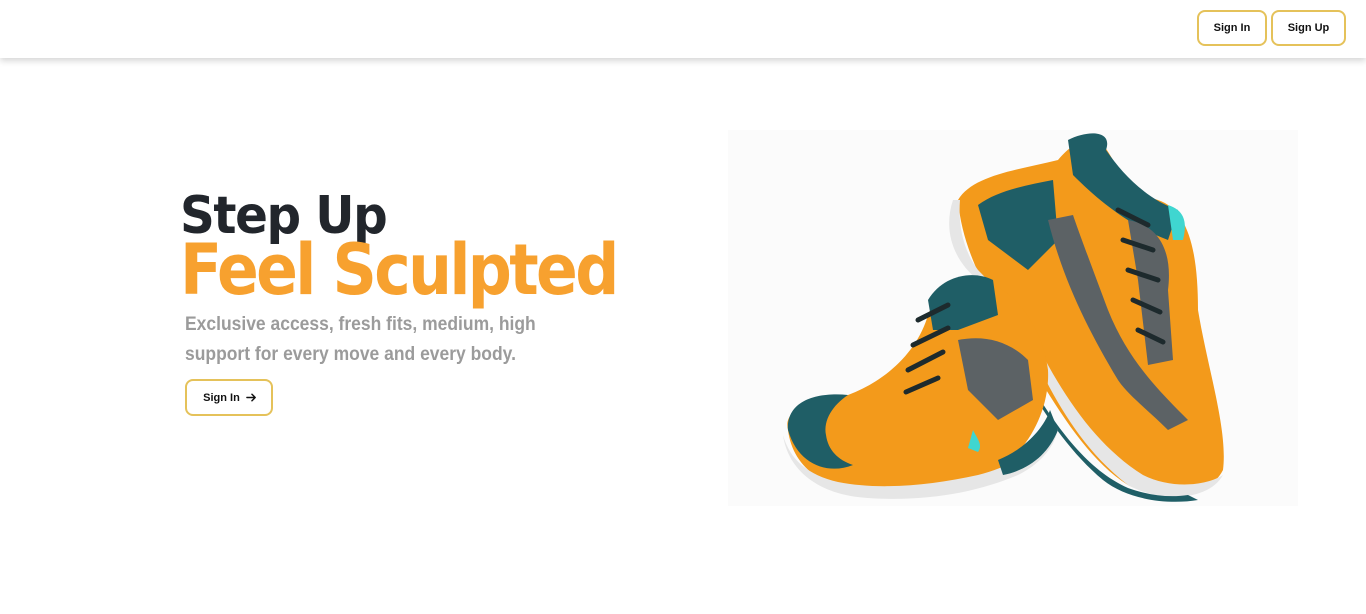 Image resolution: width=1366 pixels, height=614 pixels. What do you see at coordinates (399, 270) in the screenshot?
I see `hero-title-line2: Feel Sculpted` at bounding box center [399, 270].